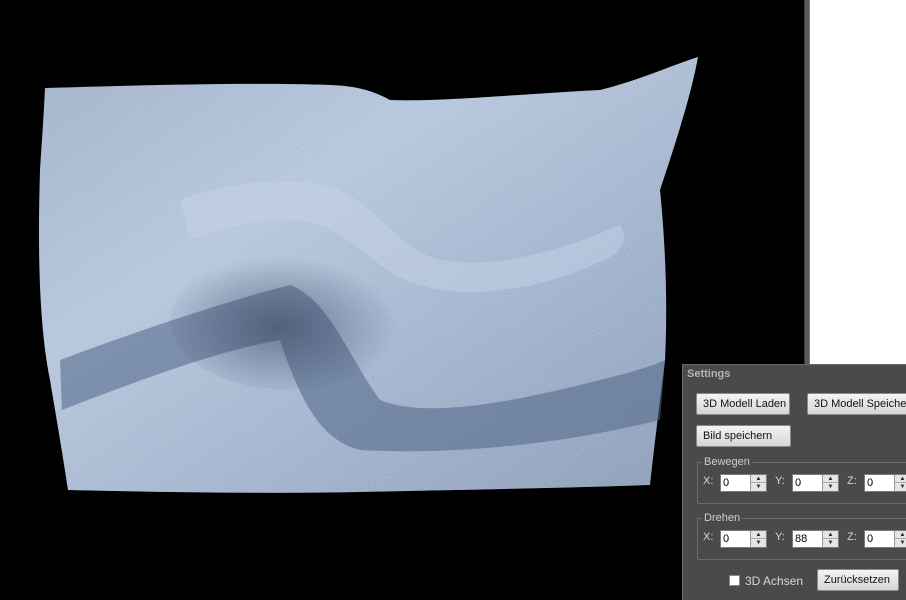 The height and width of the screenshot is (600, 906). I want to click on move-y-input, so click(808, 483).